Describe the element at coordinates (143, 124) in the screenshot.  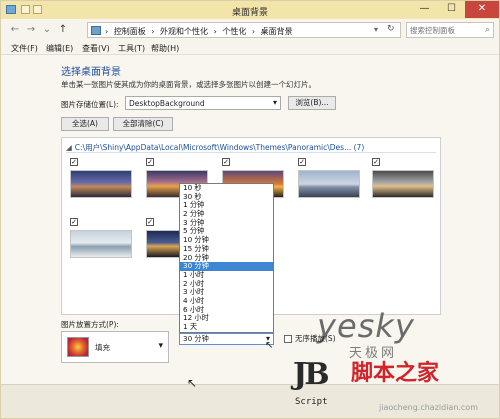
I see `clear-all-button: 全部清除(C)` at that location.